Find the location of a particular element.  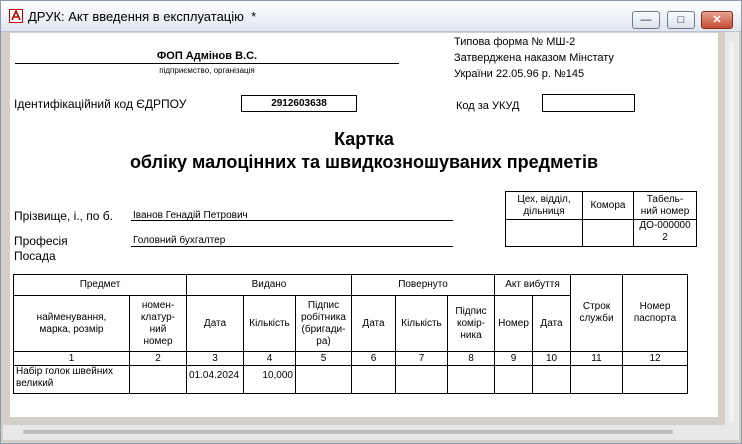

act-date-header: Дата is located at coordinates (551, 323).